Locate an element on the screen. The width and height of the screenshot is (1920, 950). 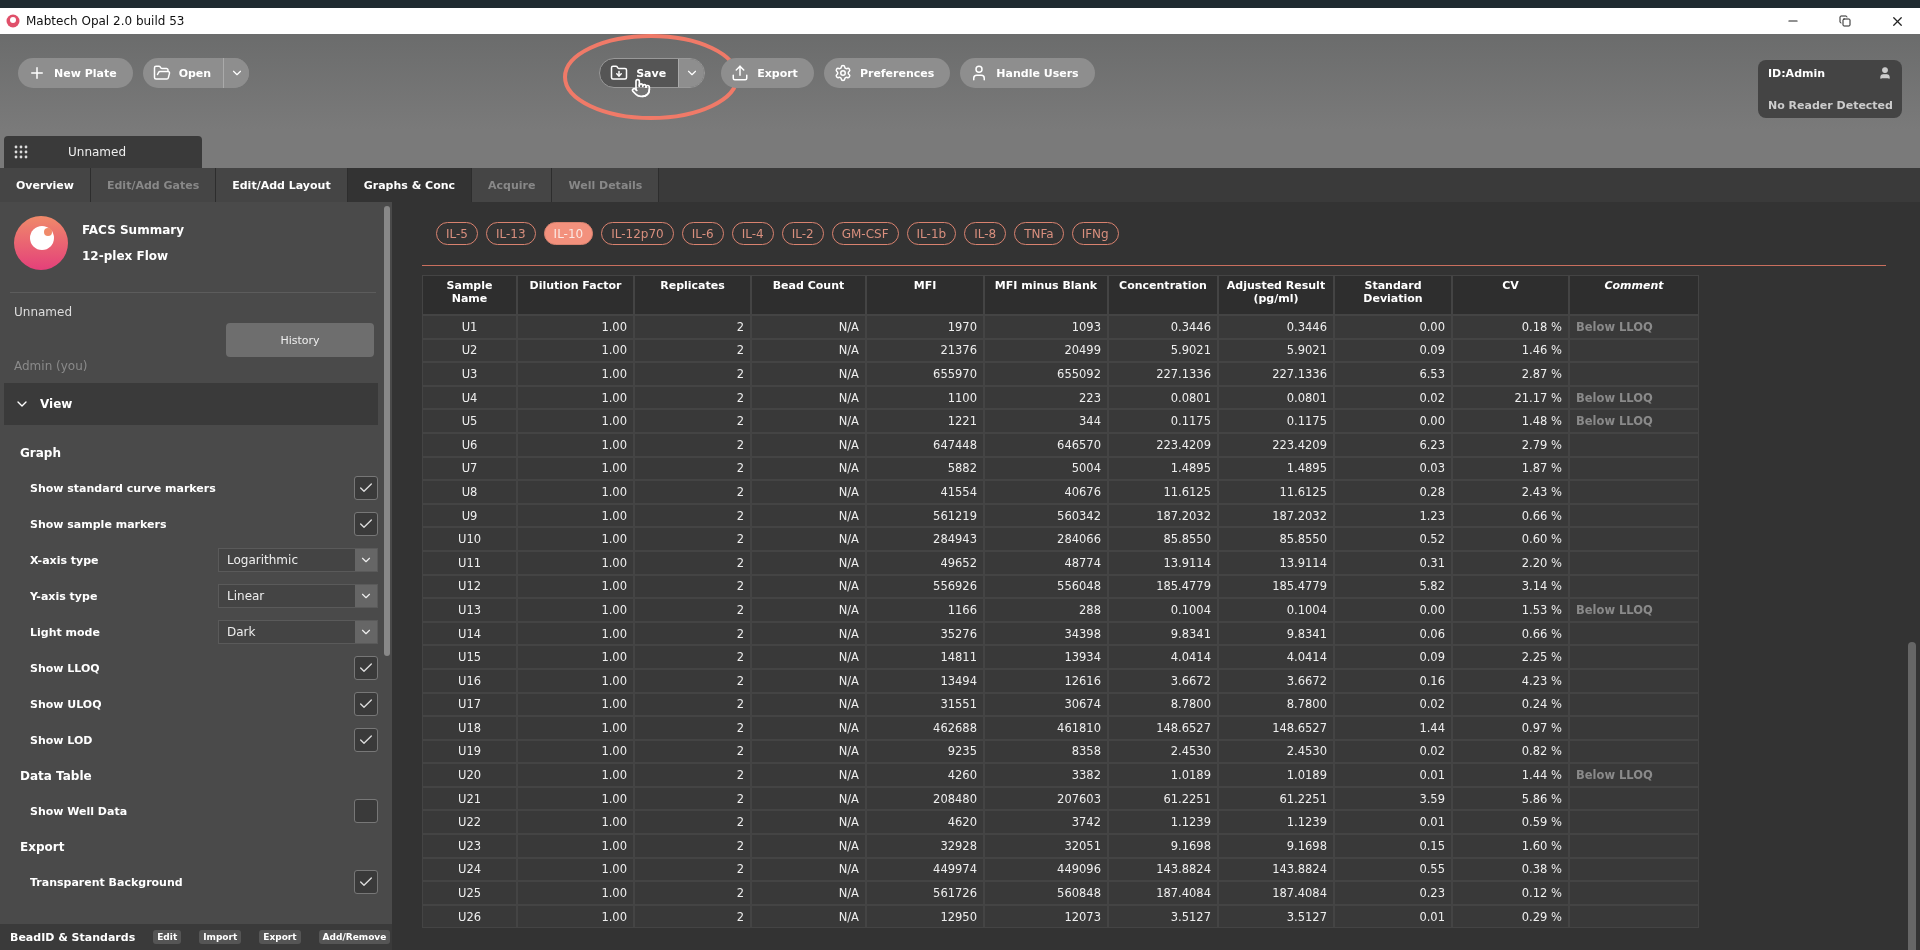
table-cell: 49652 is located at coordinates (925, 562).